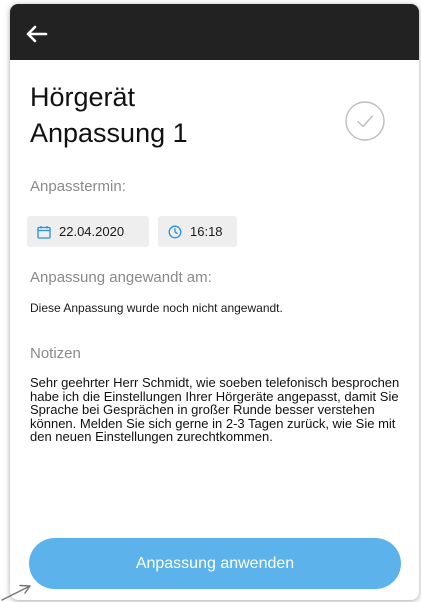  I want to click on calendar-icon, so click(44, 232).